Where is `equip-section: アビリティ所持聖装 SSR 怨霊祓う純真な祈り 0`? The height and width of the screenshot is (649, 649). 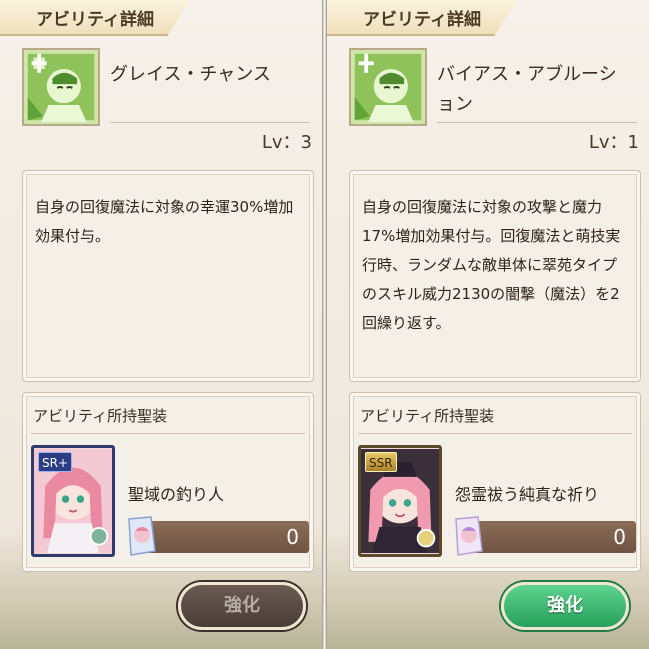
equip-section: アビリティ所持聖装 SSR 怨霊祓う純真な祈り 0 is located at coordinates (495, 482).